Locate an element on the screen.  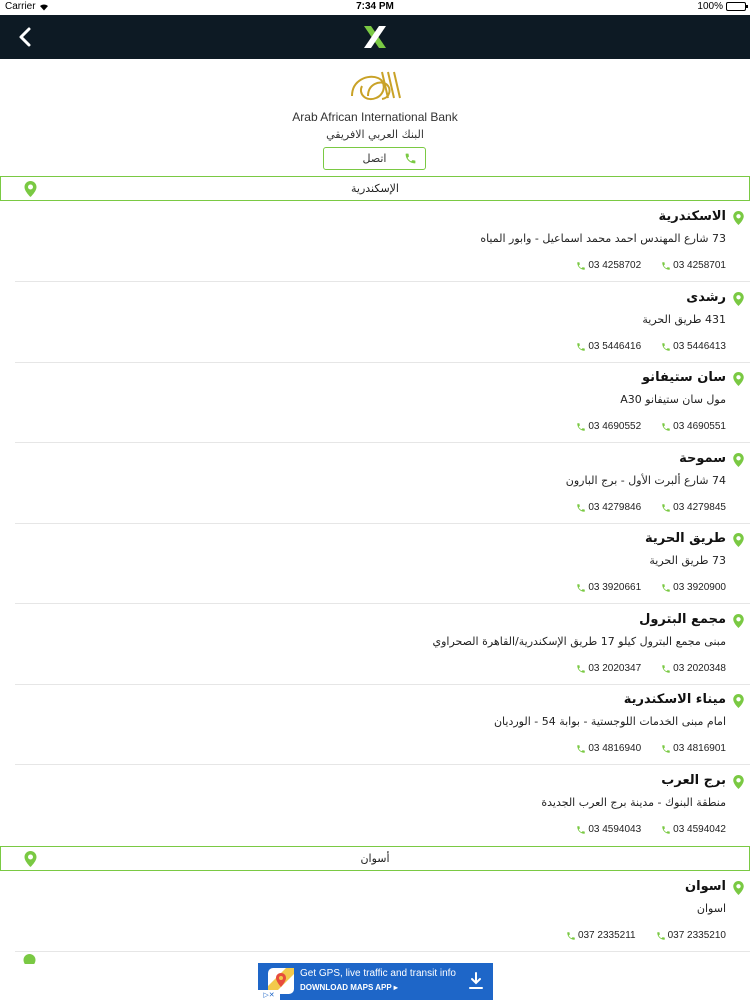
branch-address: منطقة البنوك - مدينة برج العرب الجديدة is located at coordinates (633, 802).